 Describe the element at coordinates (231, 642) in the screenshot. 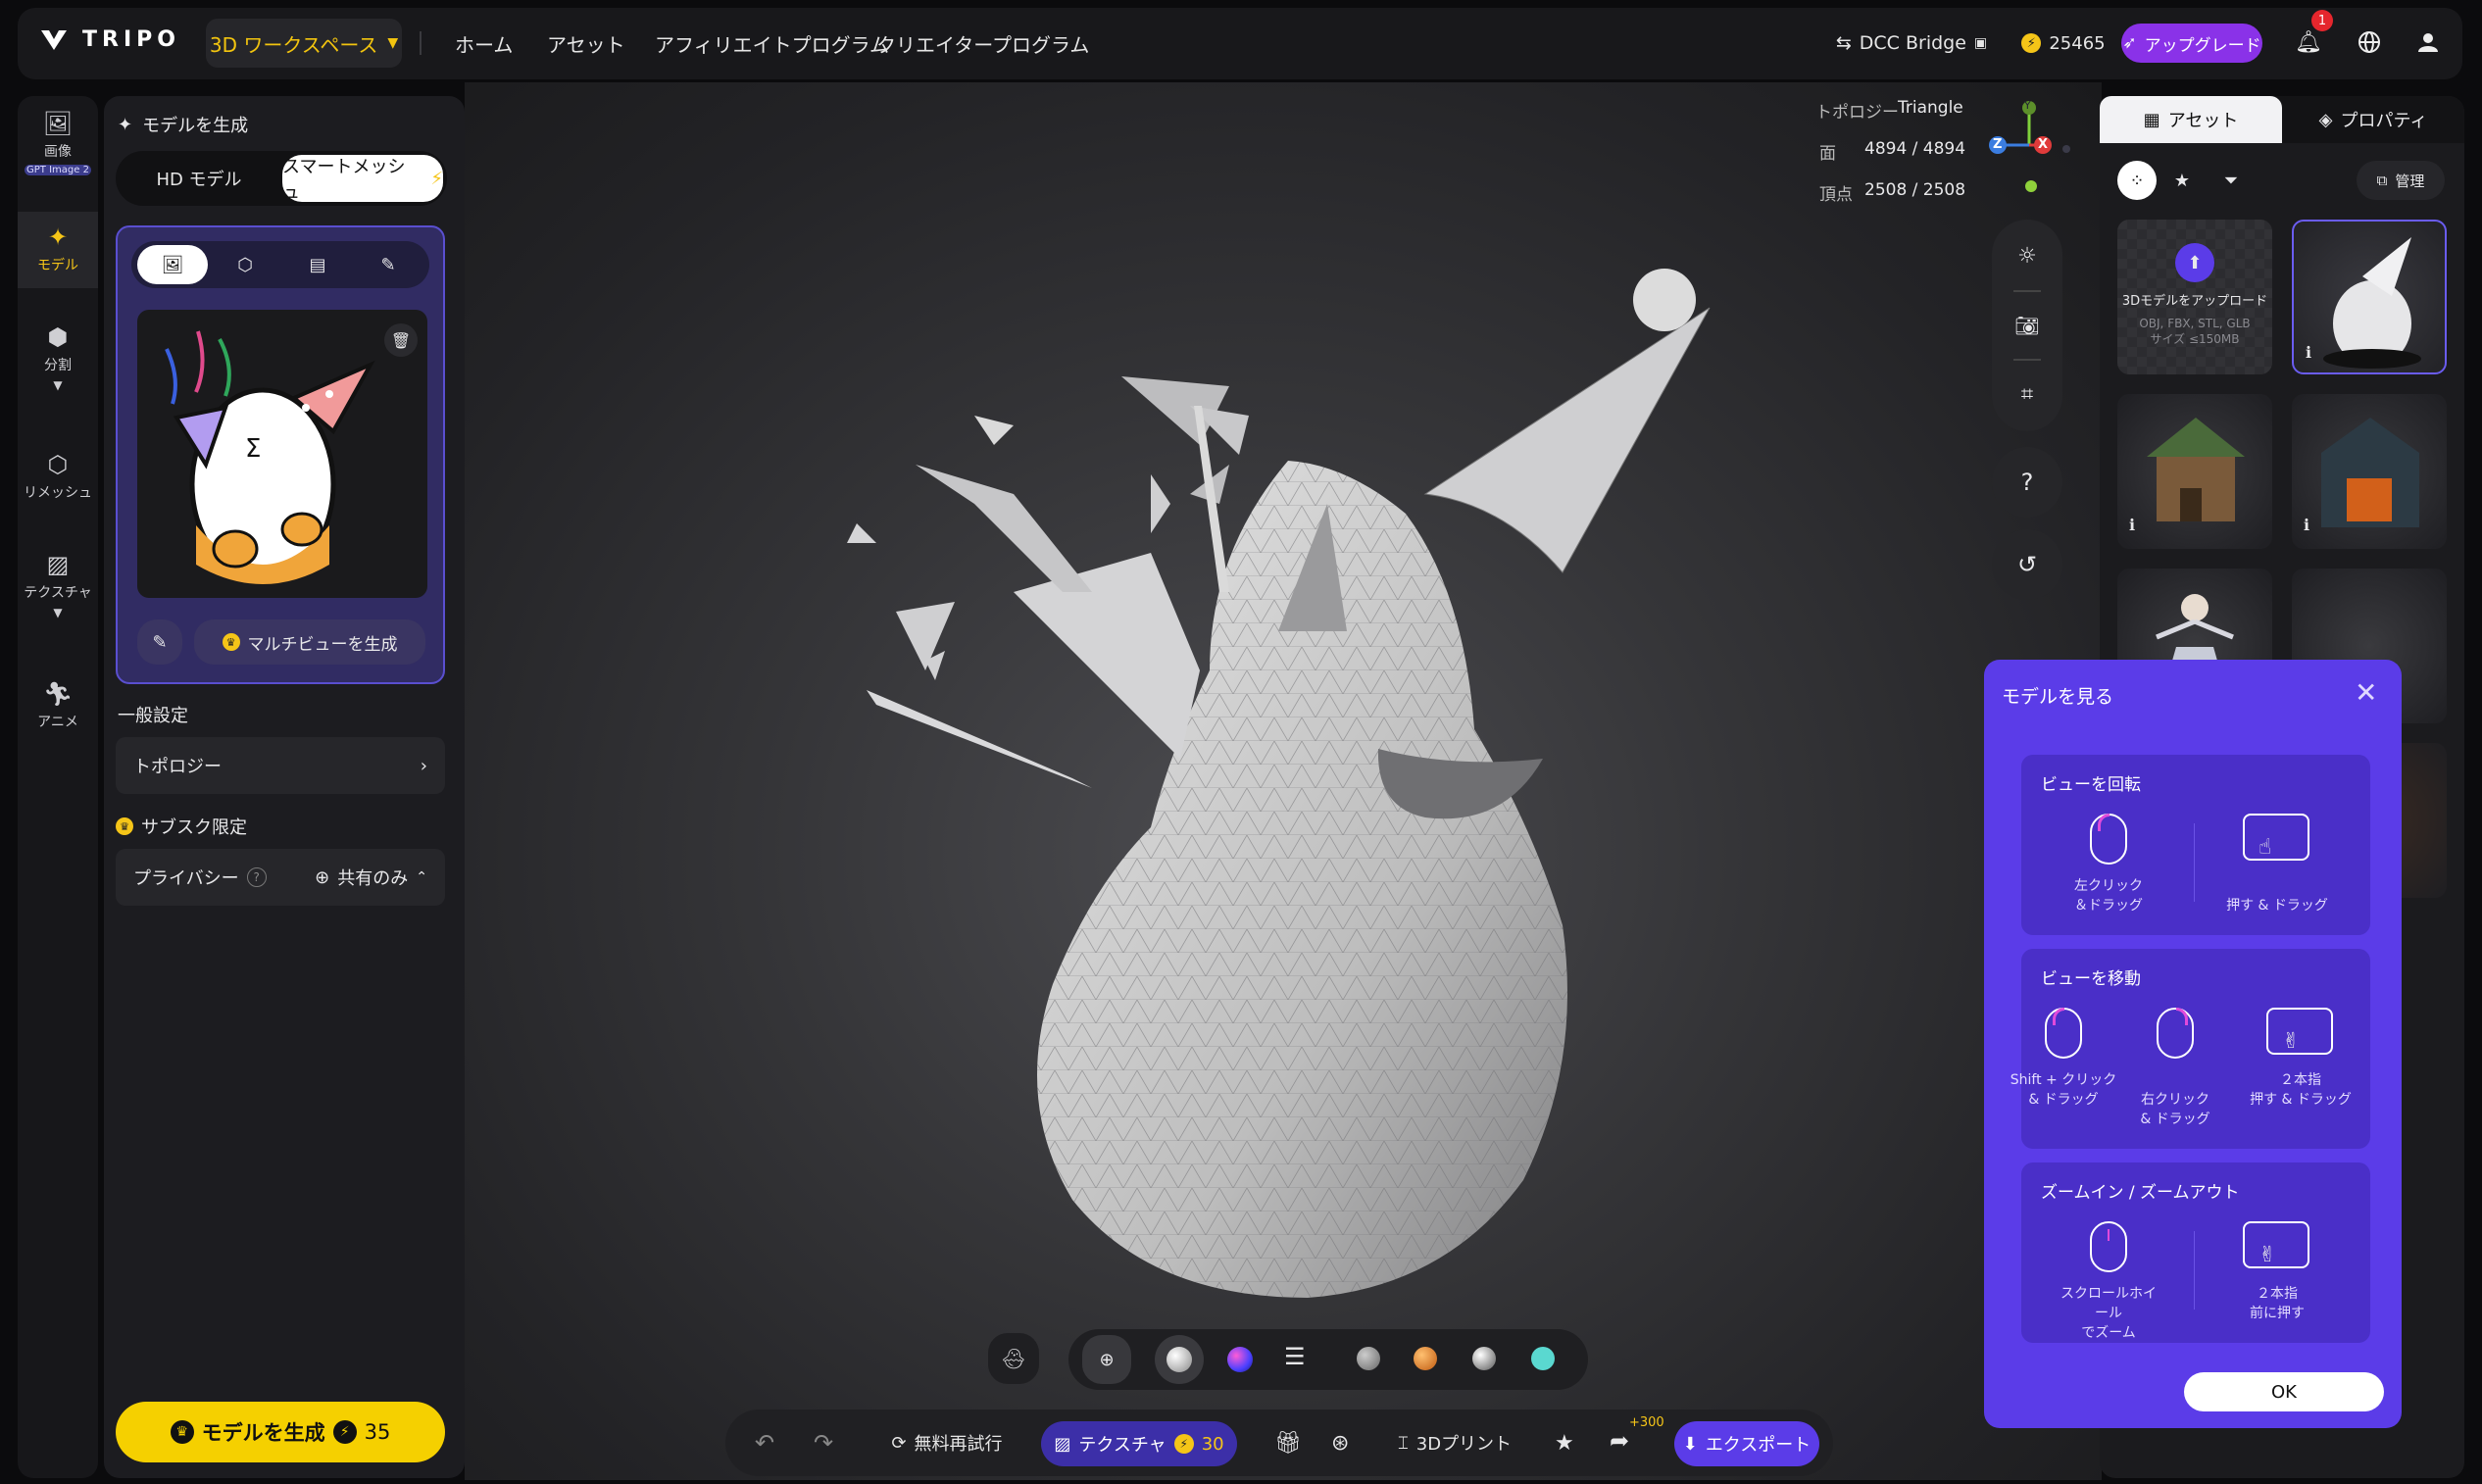

I see `crown-coin-icon: ♛` at that location.